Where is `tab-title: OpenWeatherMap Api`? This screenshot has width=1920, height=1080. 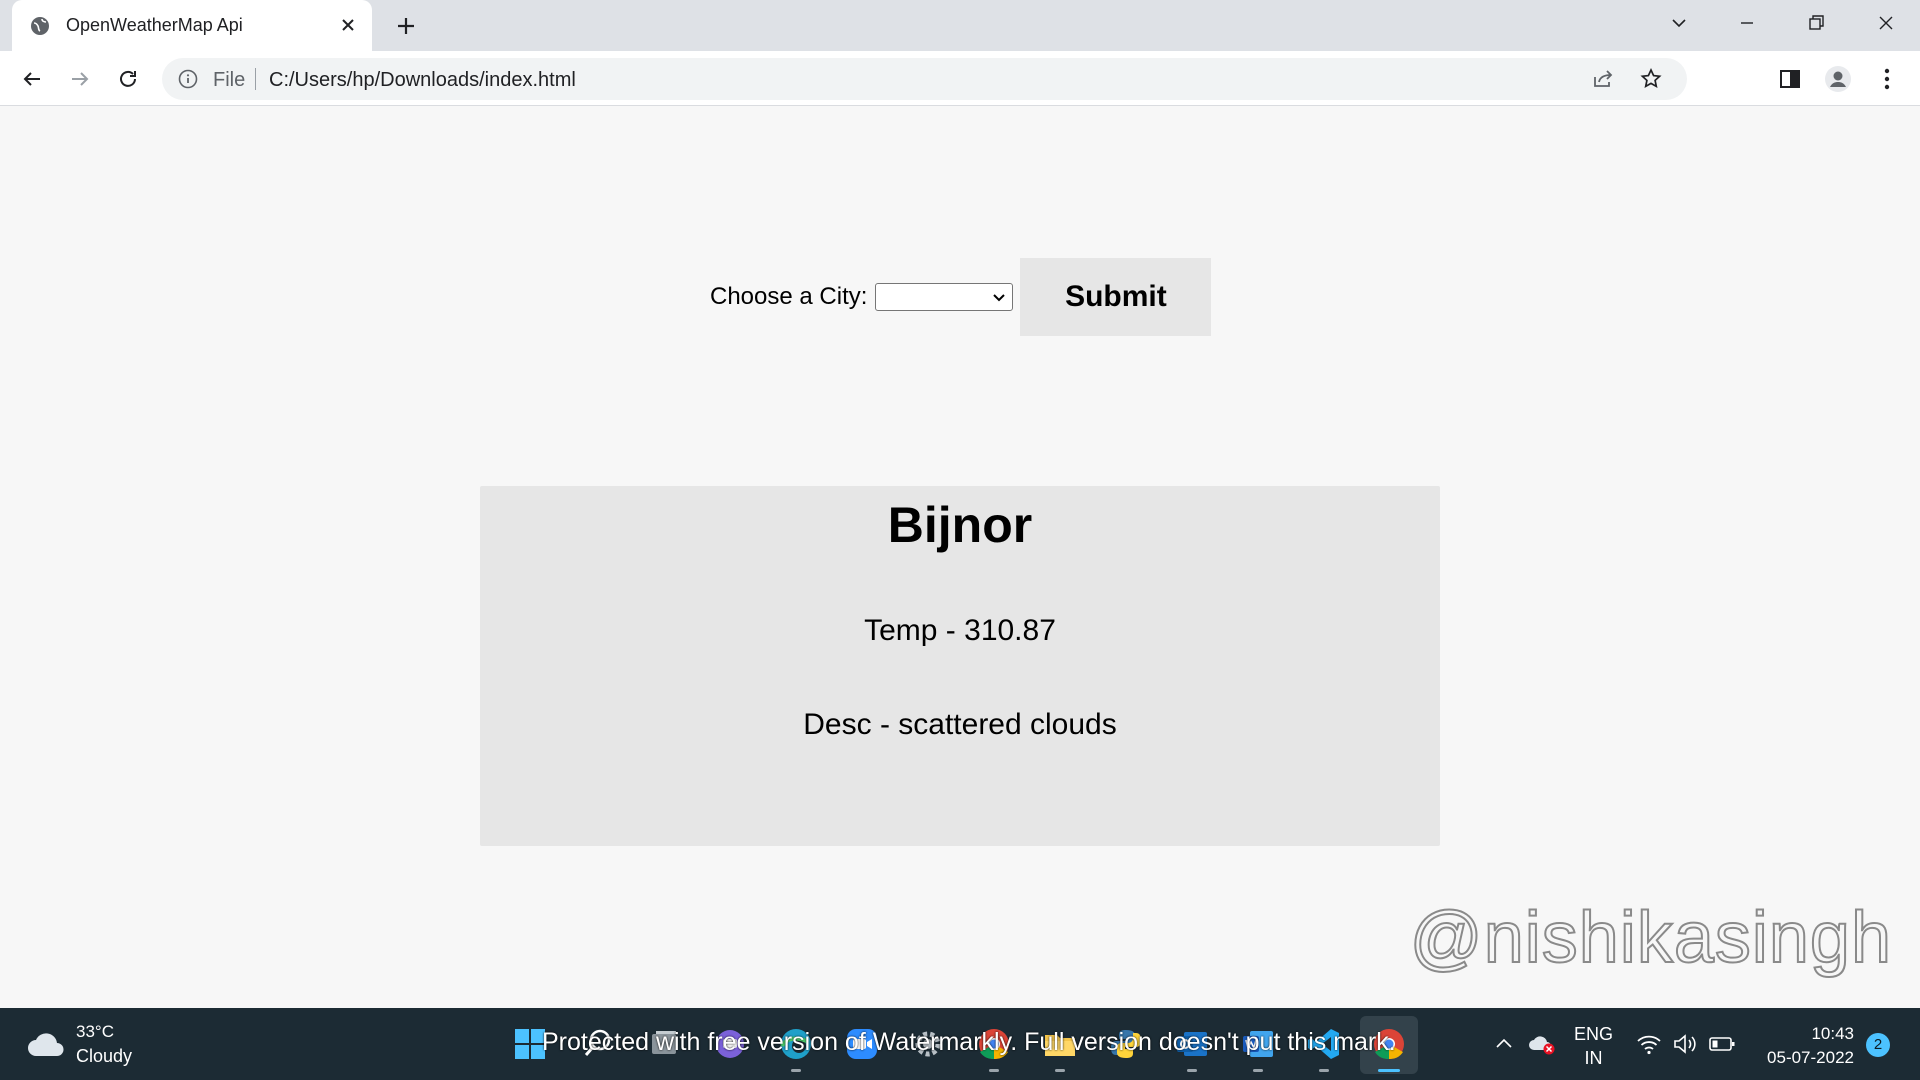 tab-title: OpenWeatherMap Api is located at coordinates (154, 25).